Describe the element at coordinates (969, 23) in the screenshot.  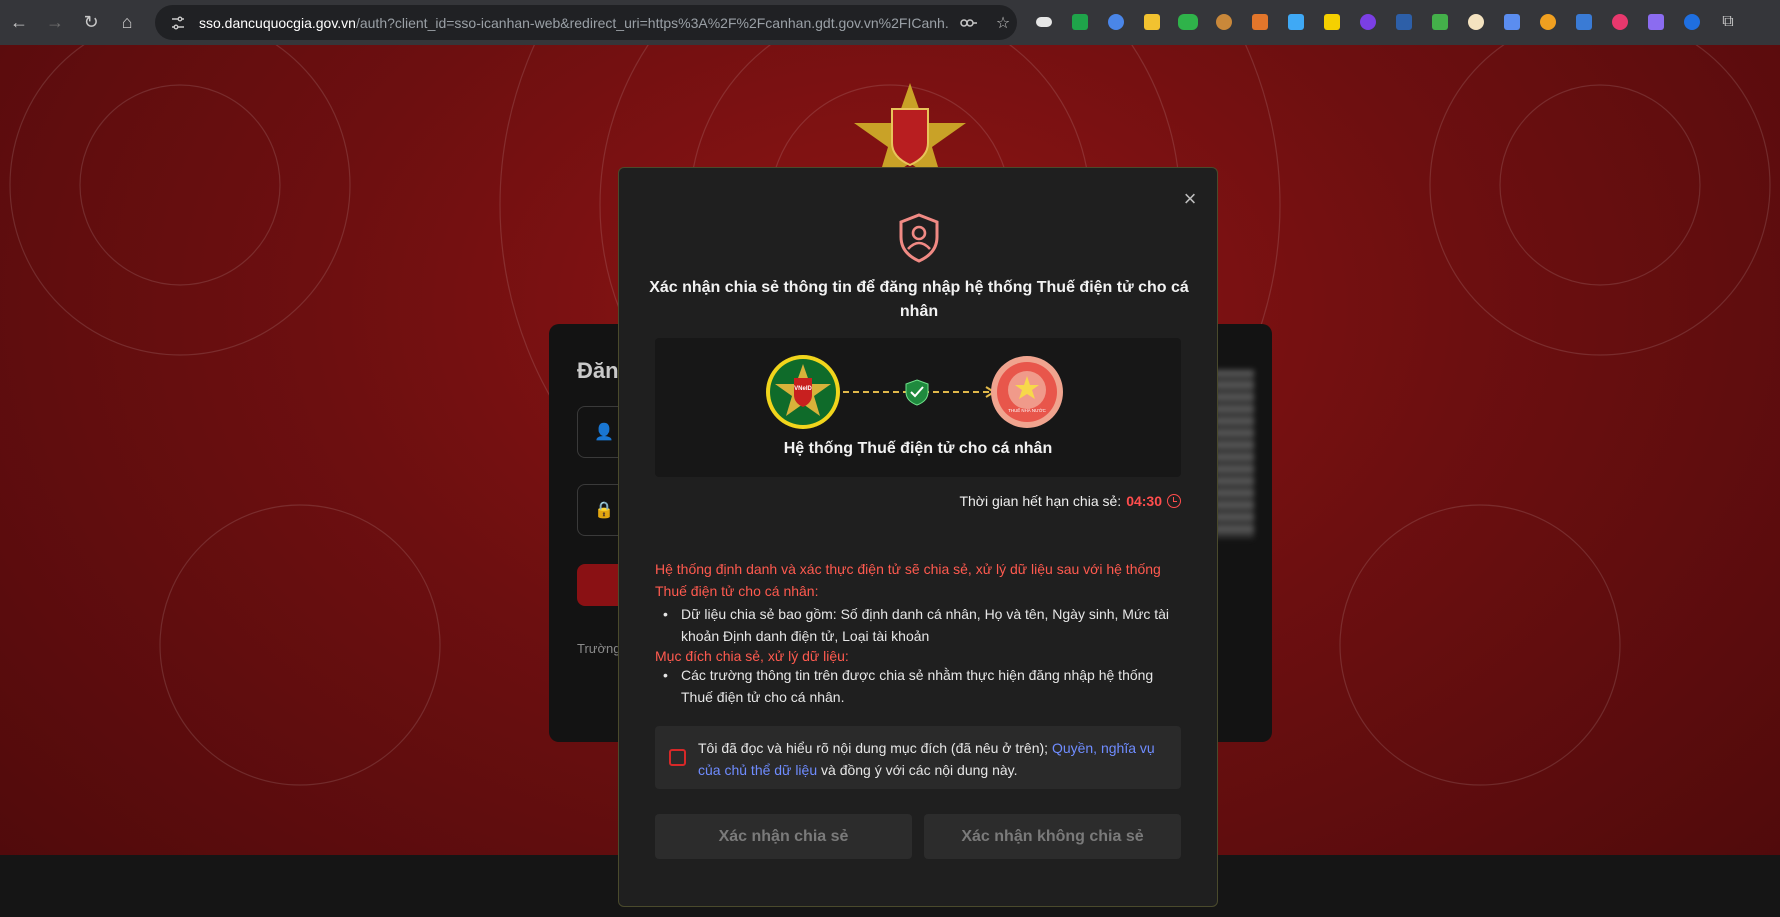
I see `key-icon` at that location.